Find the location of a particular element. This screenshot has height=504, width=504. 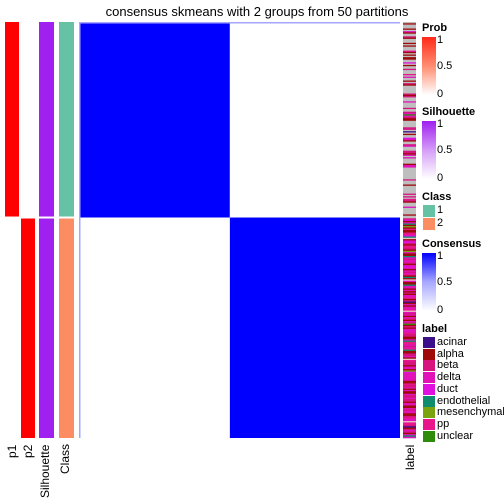

legend-class-label: 2 is located at coordinates (440, 223).